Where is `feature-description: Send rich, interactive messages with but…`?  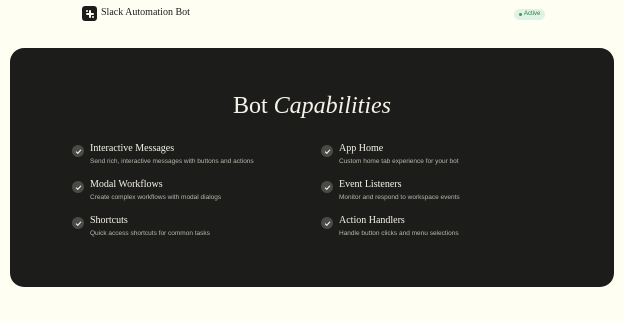 feature-description: Send rich, interactive messages with but… is located at coordinates (172, 161).